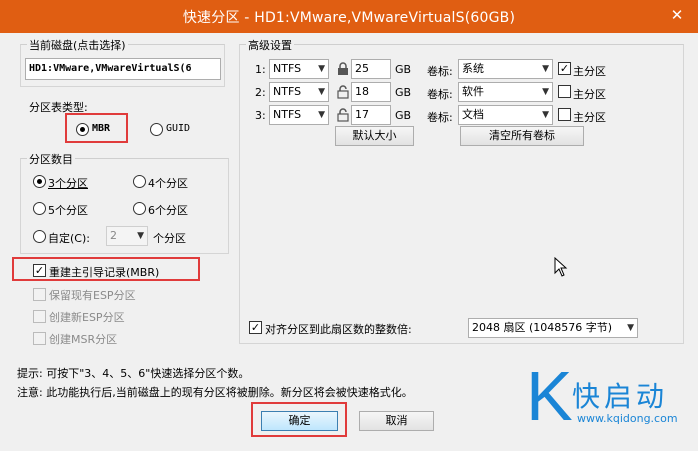  I want to click on partition-5-label: 5个分区, so click(68, 210).